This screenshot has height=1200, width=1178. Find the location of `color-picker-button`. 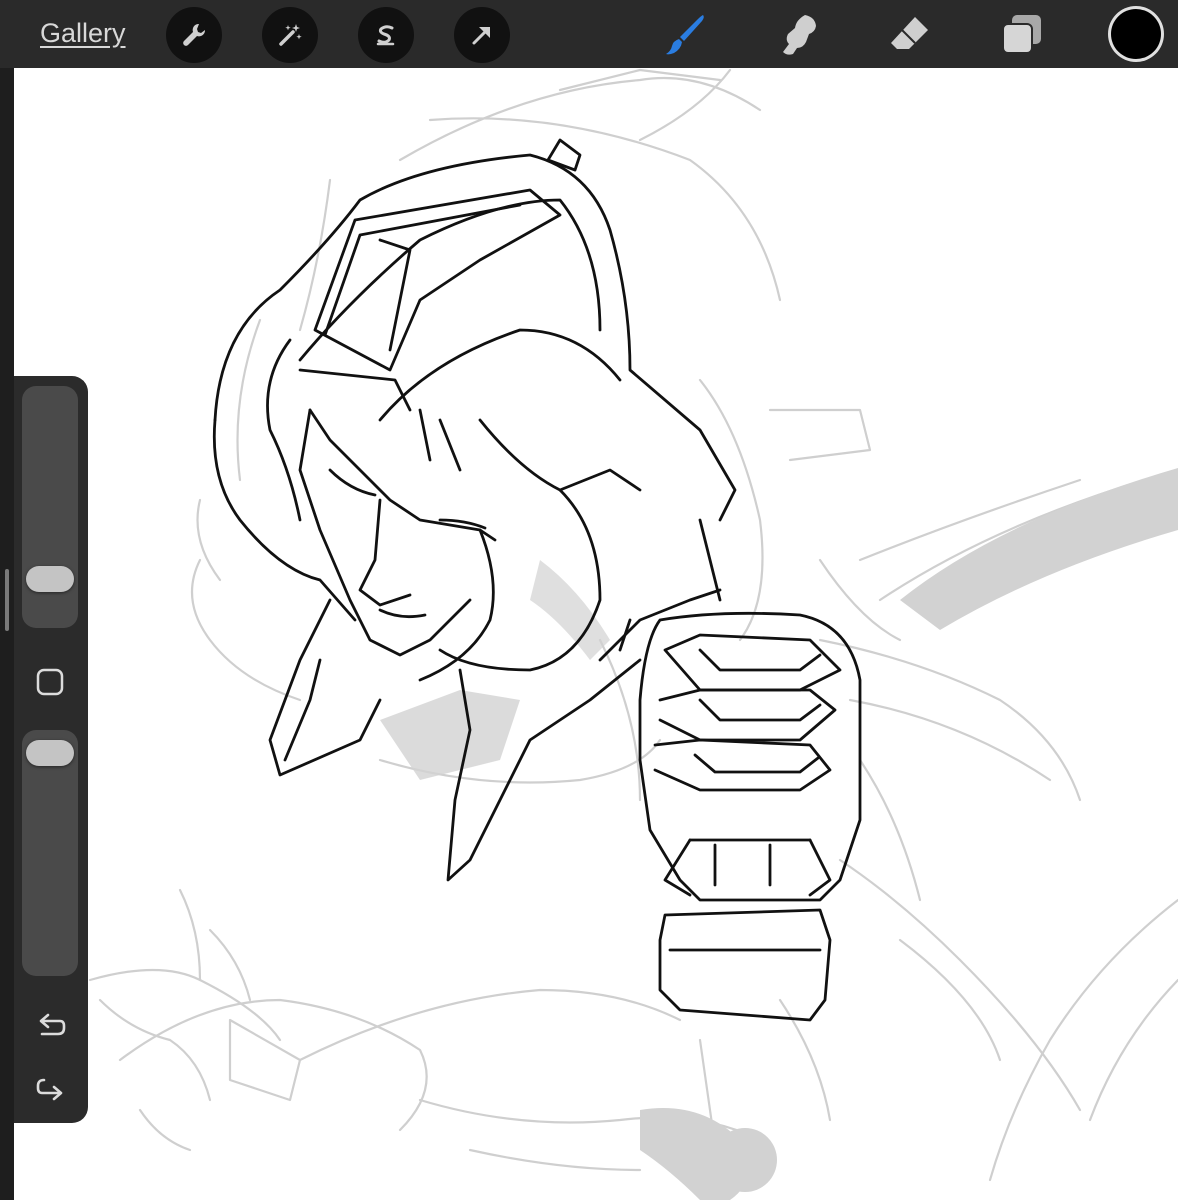

color-picker-button is located at coordinates (1136, 34).